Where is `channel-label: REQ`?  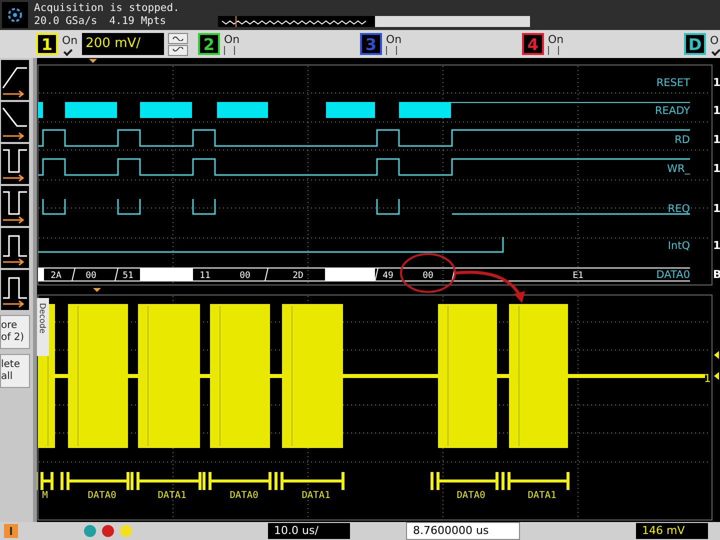
channel-label: REQ is located at coordinates (679, 209).